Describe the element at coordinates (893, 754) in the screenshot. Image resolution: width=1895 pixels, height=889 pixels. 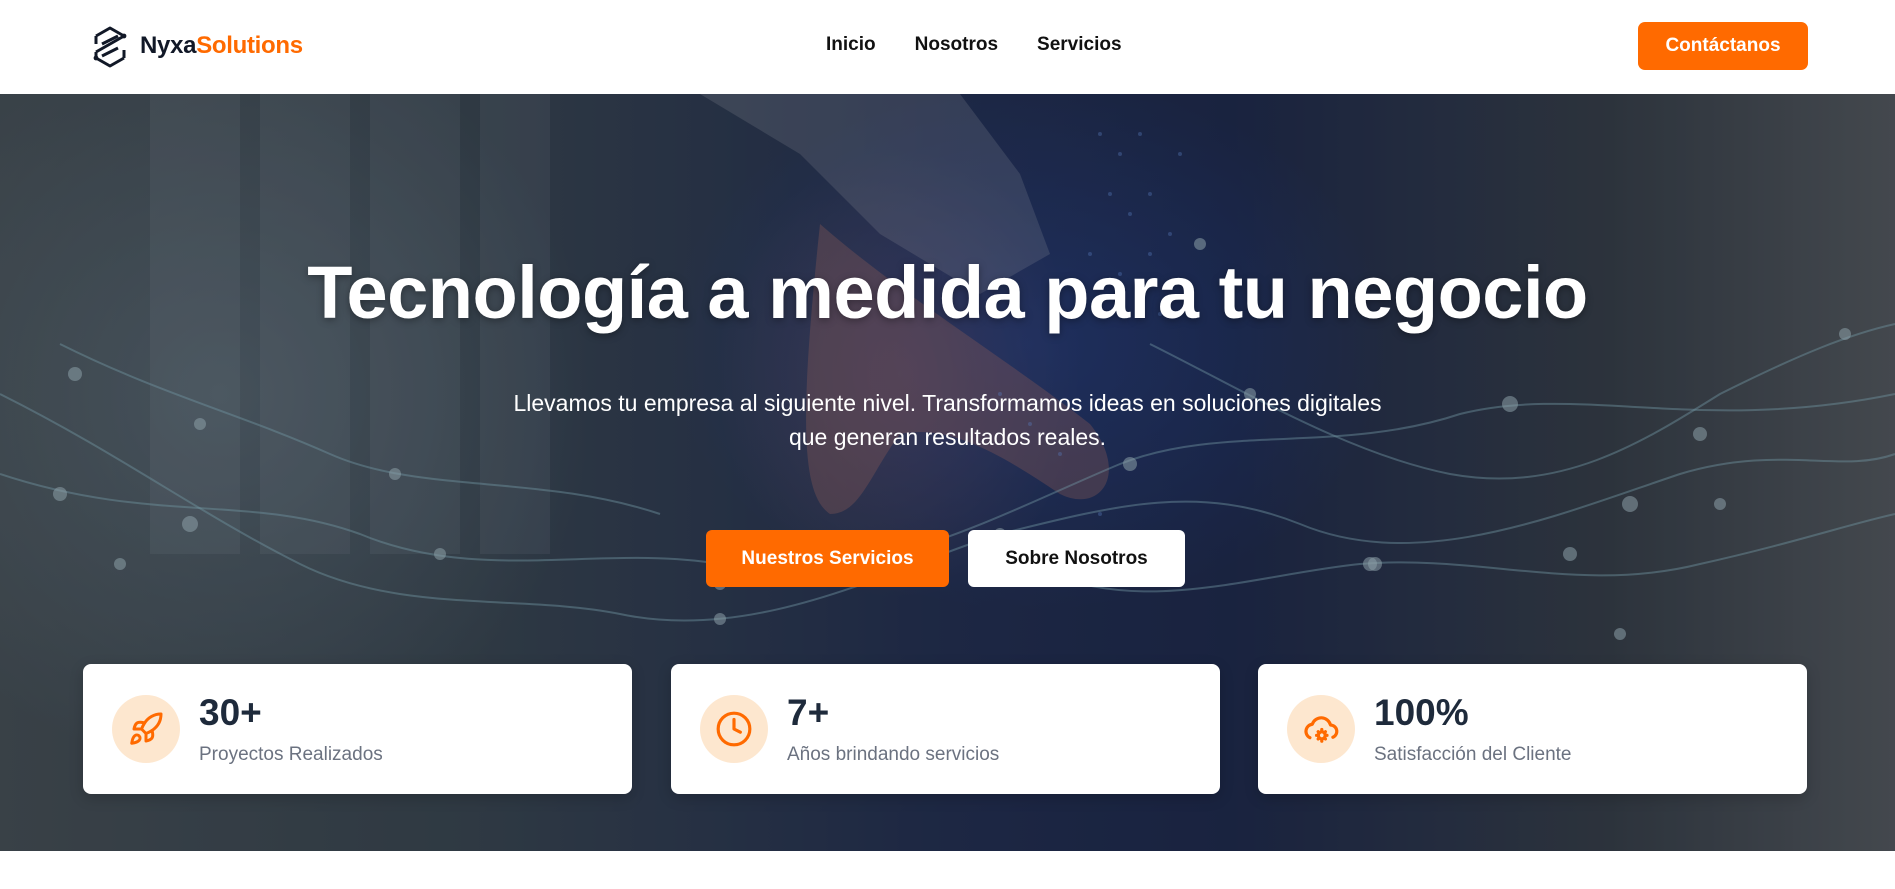
I see `stat-label: Años brindando servicios` at that location.